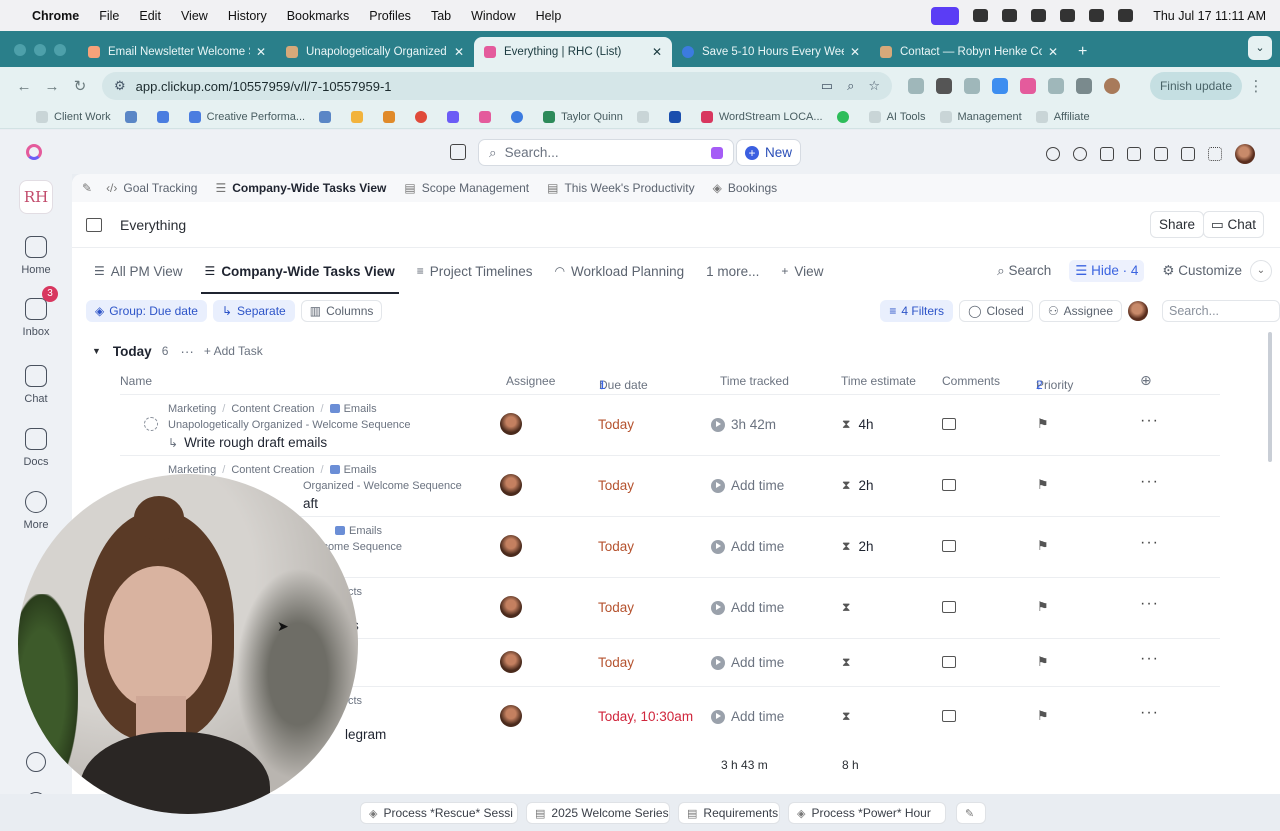  What do you see at coordinates (233, 351) in the screenshot?
I see `add-task-button: + Add Task` at bounding box center [233, 351].